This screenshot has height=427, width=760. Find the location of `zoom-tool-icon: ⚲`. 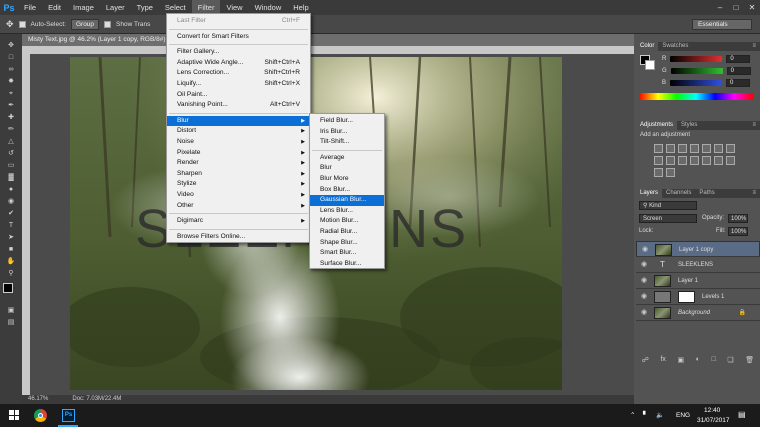

zoom-tool-icon: ⚲ is located at coordinates (11, 273).